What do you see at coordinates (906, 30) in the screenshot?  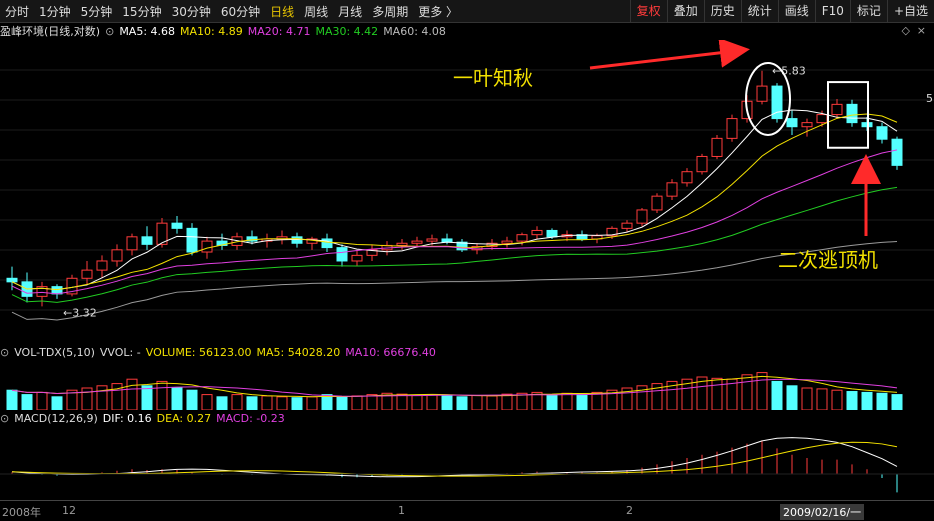 I see `diamond-icon: ◇` at bounding box center [906, 30].